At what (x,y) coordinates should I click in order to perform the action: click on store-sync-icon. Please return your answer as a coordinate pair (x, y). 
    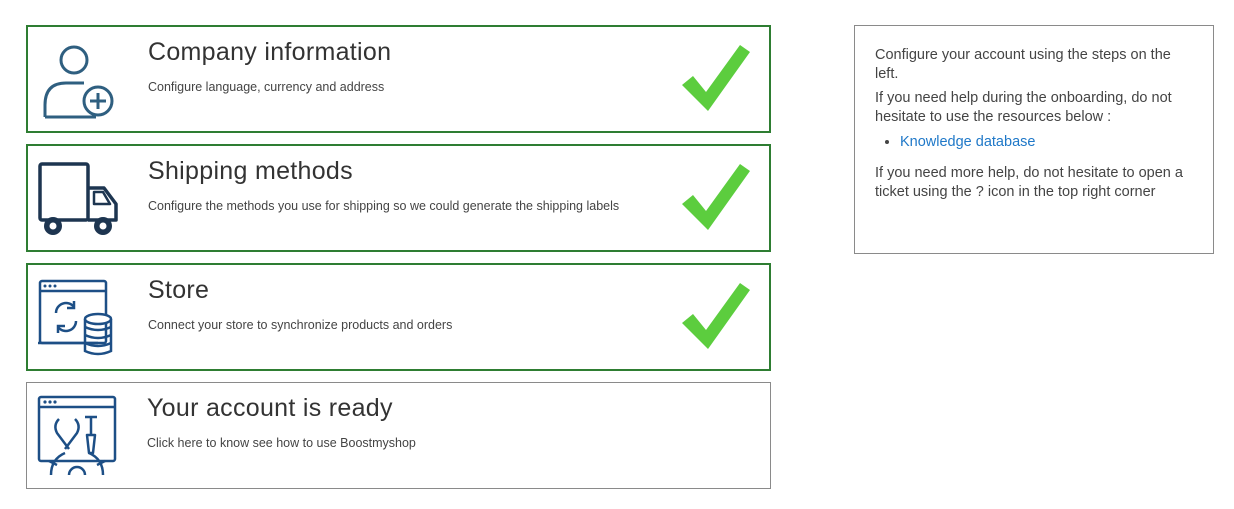
    Looking at the image, I should click on (75, 317).